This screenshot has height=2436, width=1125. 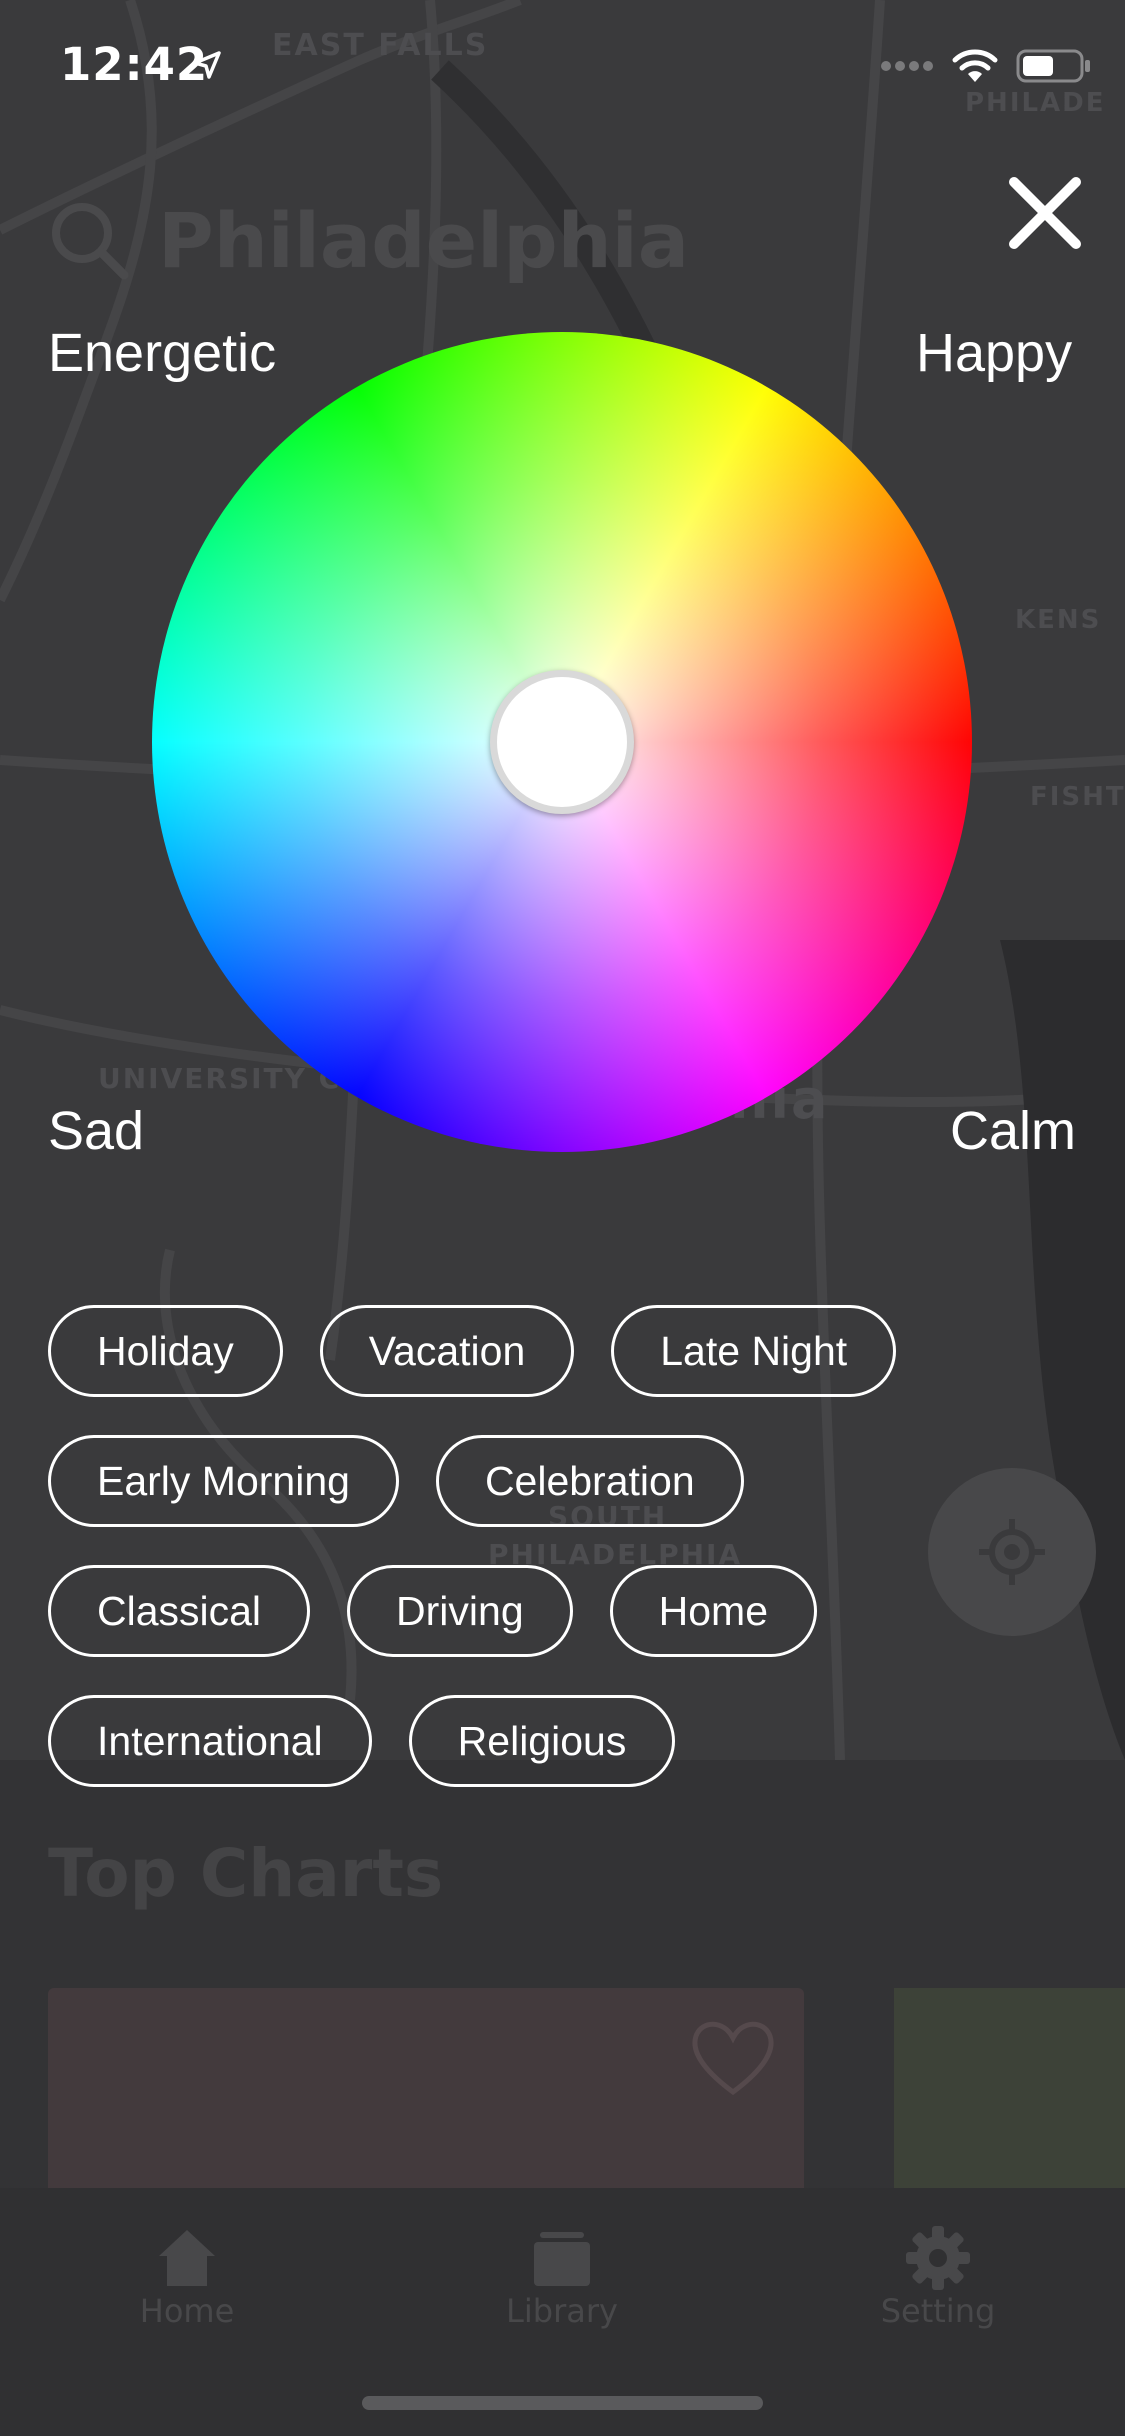 I want to click on status-indicators, so click(x=986, y=66).